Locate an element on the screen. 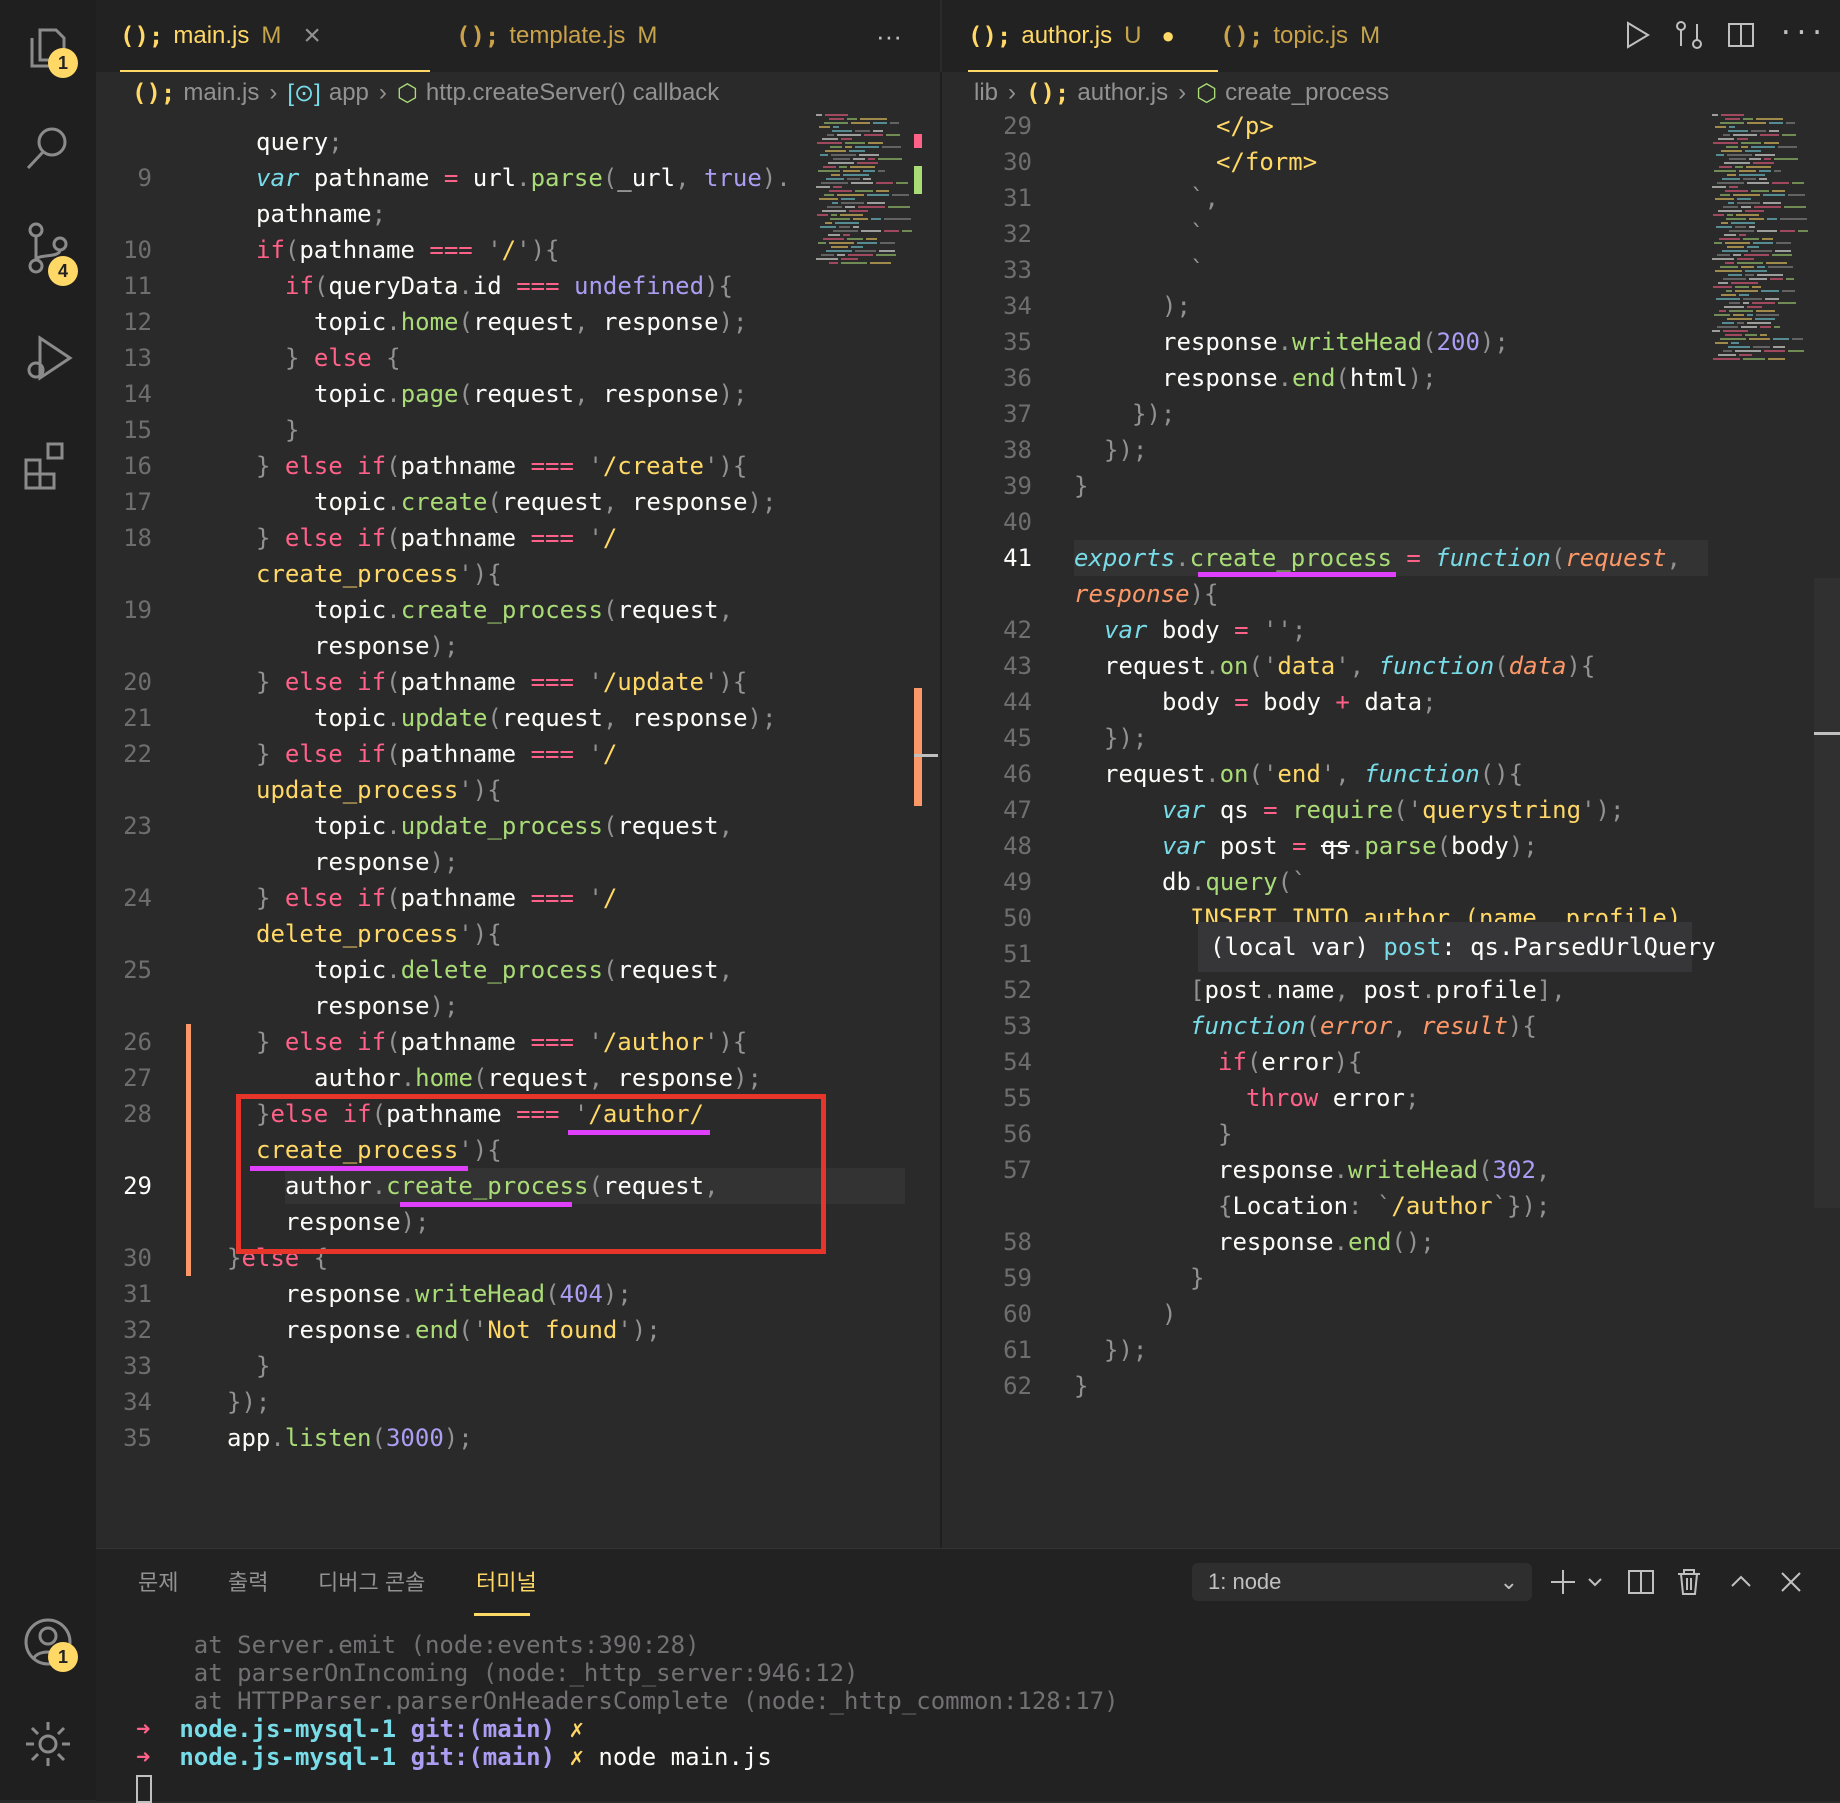  line-number: 24 is located at coordinates (137, 898).